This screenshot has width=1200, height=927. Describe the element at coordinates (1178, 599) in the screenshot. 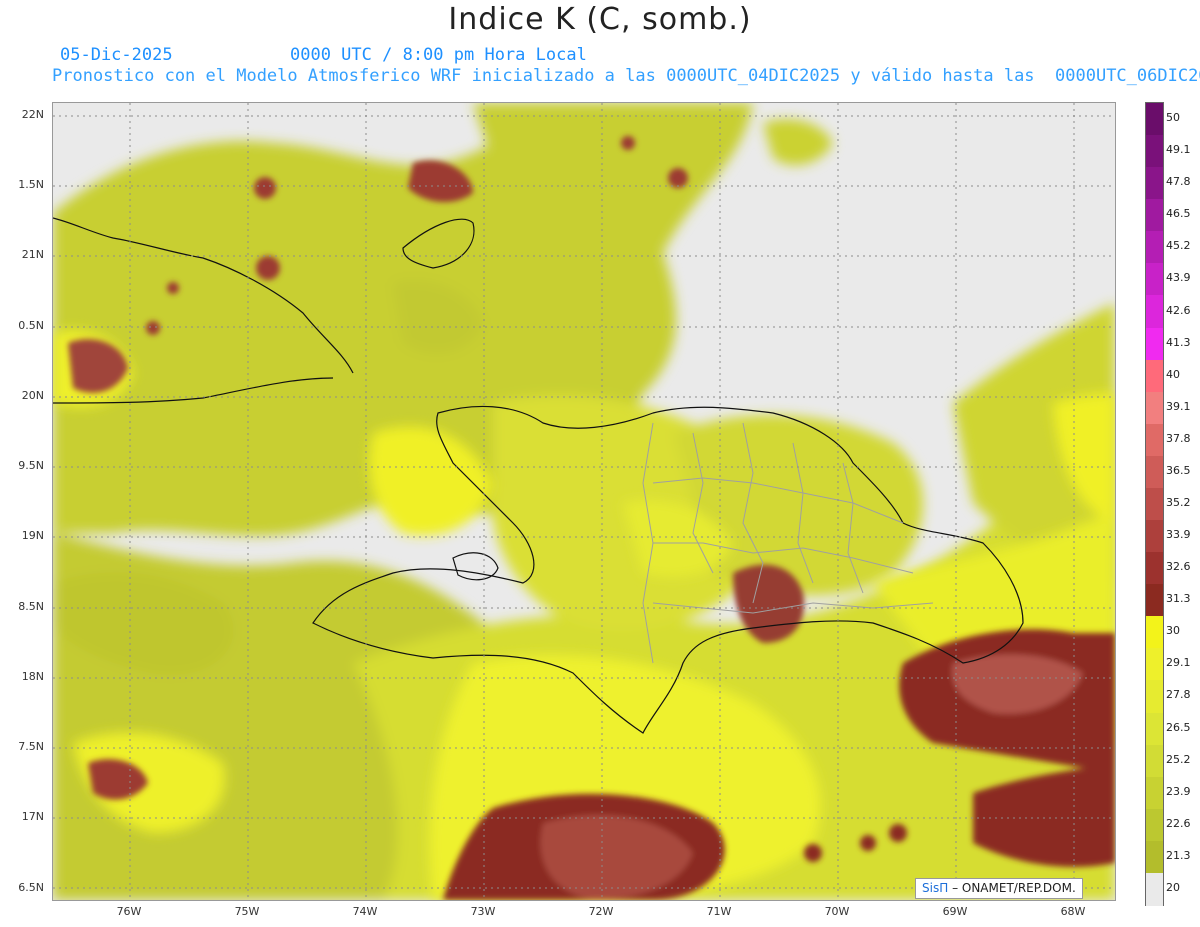

I see `colorbar-label: 31.3` at that location.